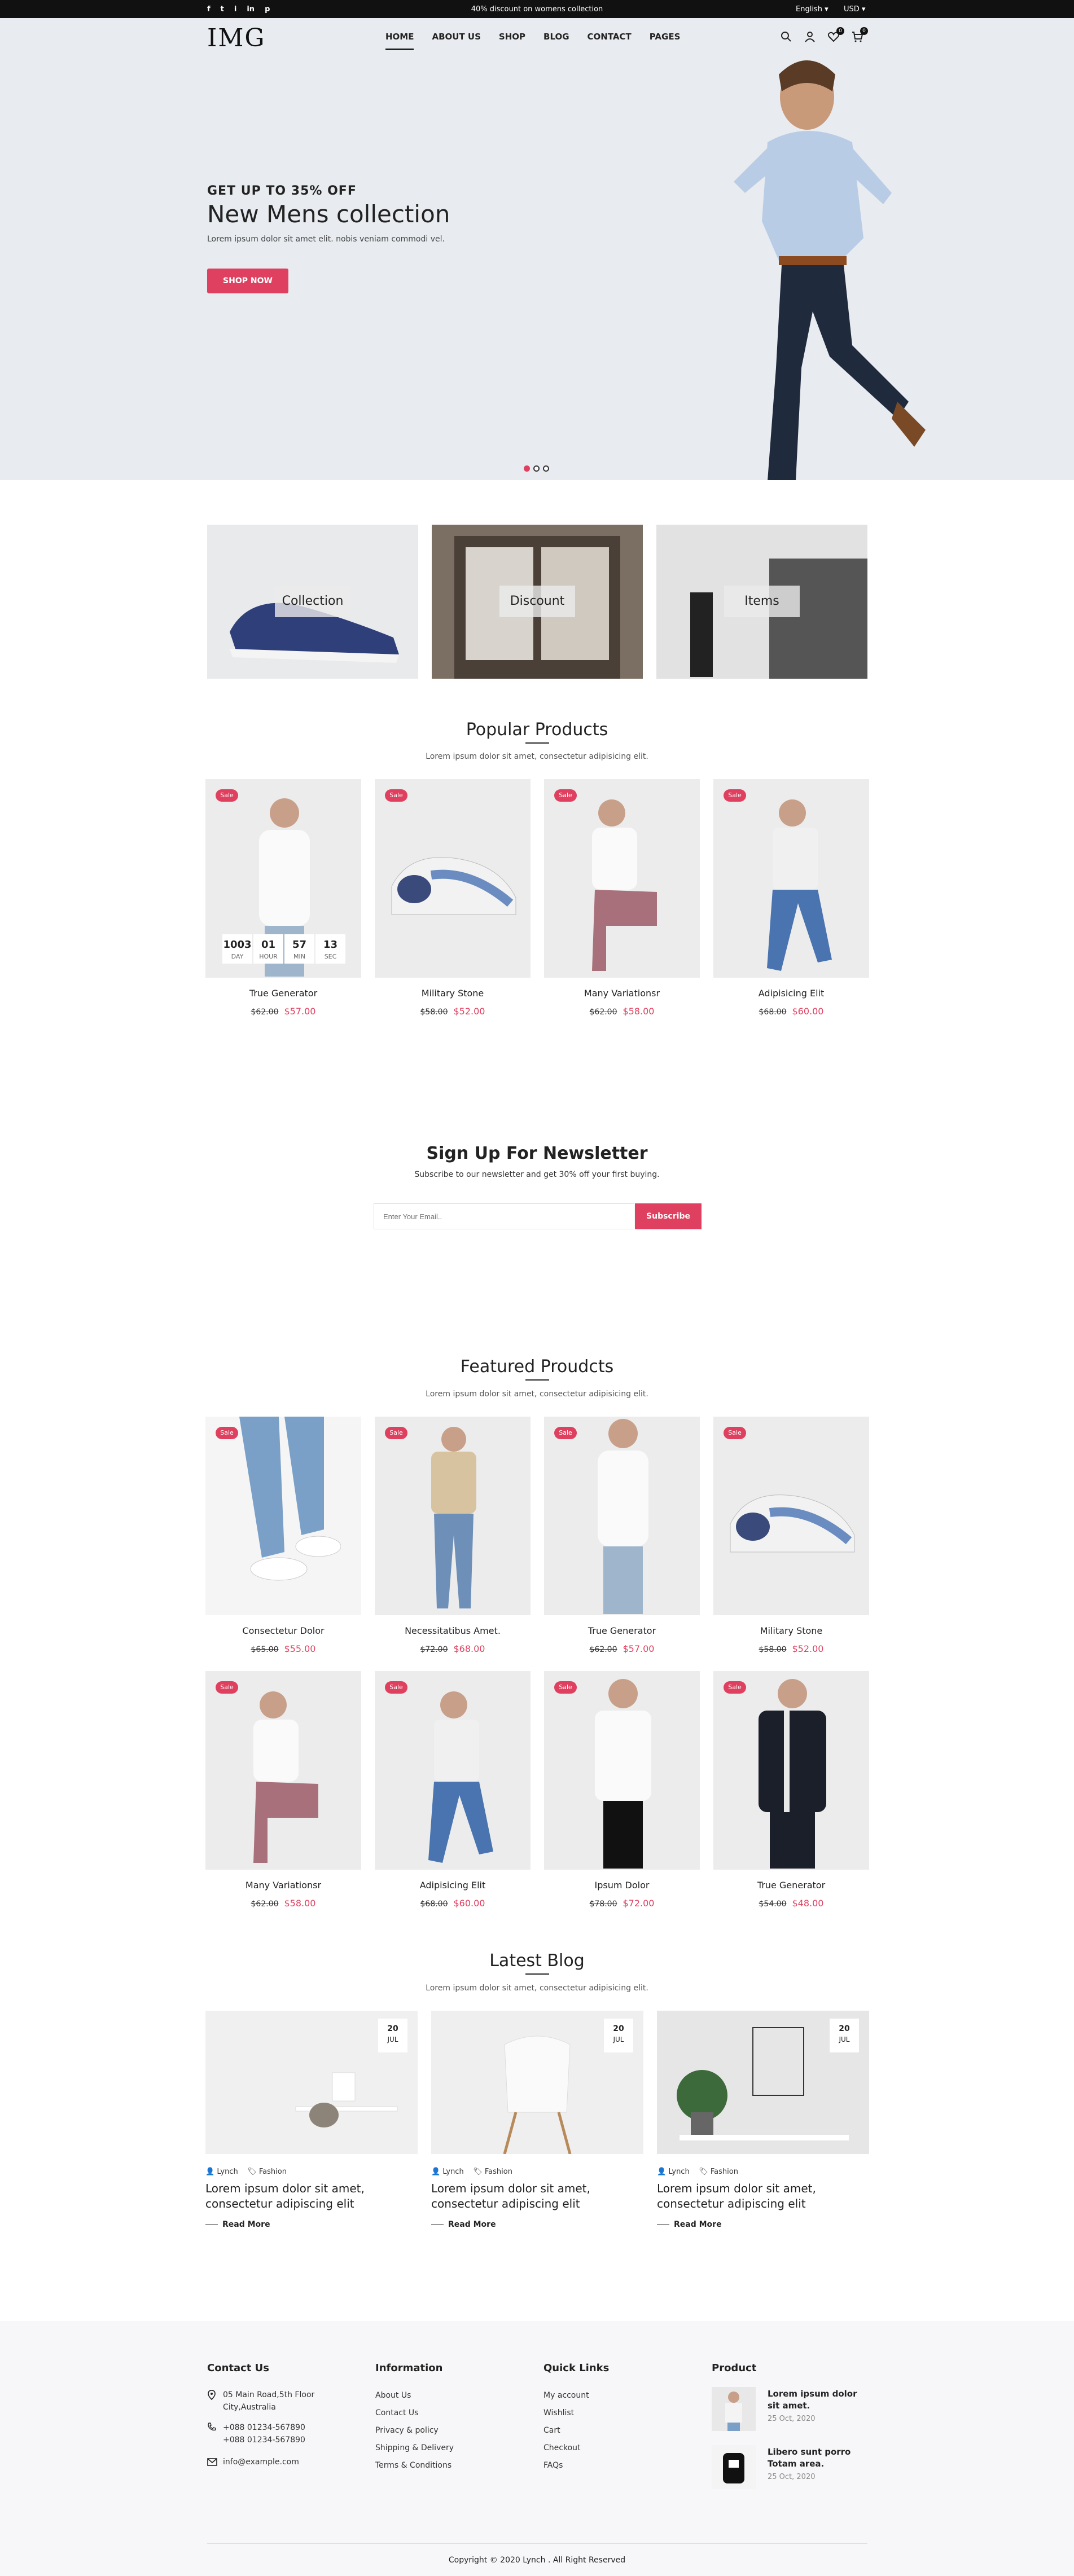 Image resolution: width=1074 pixels, height=2576 pixels. Describe the element at coordinates (415, 2447) in the screenshot. I see `footer-link: Shipping & Delivery` at that location.